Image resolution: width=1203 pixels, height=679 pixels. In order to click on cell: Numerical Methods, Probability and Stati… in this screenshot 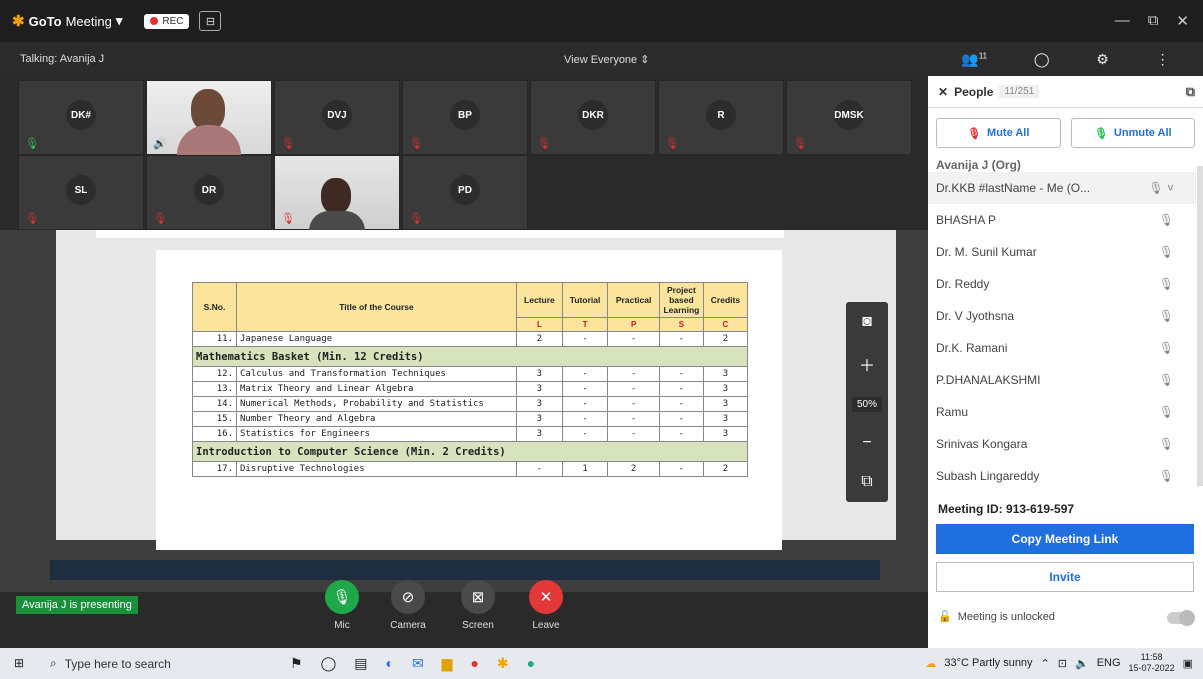, I will do `click(376, 404)`.